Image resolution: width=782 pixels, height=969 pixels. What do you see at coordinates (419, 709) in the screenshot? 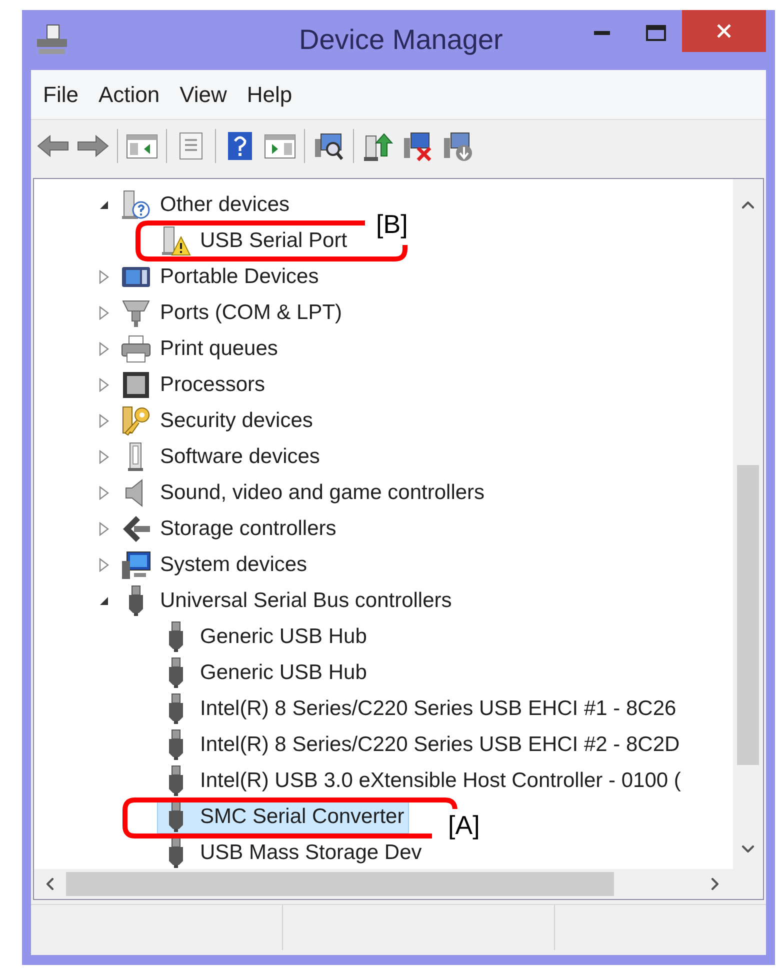
I see `tree-item: Intel(R) 8 Series/C220 Series USB EHCI #1 - 8C26` at bounding box center [419, 709].